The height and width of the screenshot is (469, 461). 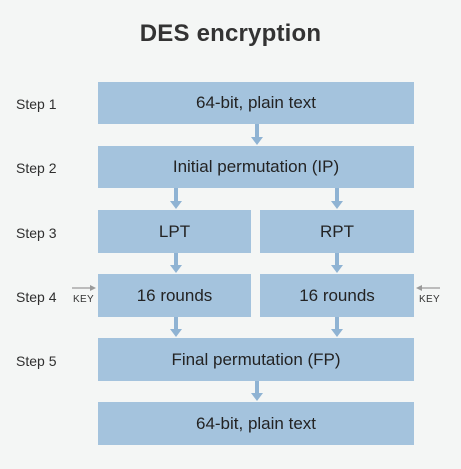 What do you see at coordinates (176, 198) in the screenshot?
I see `arrow-ip-to-lpt-icon` at bounding box center [176, 198].